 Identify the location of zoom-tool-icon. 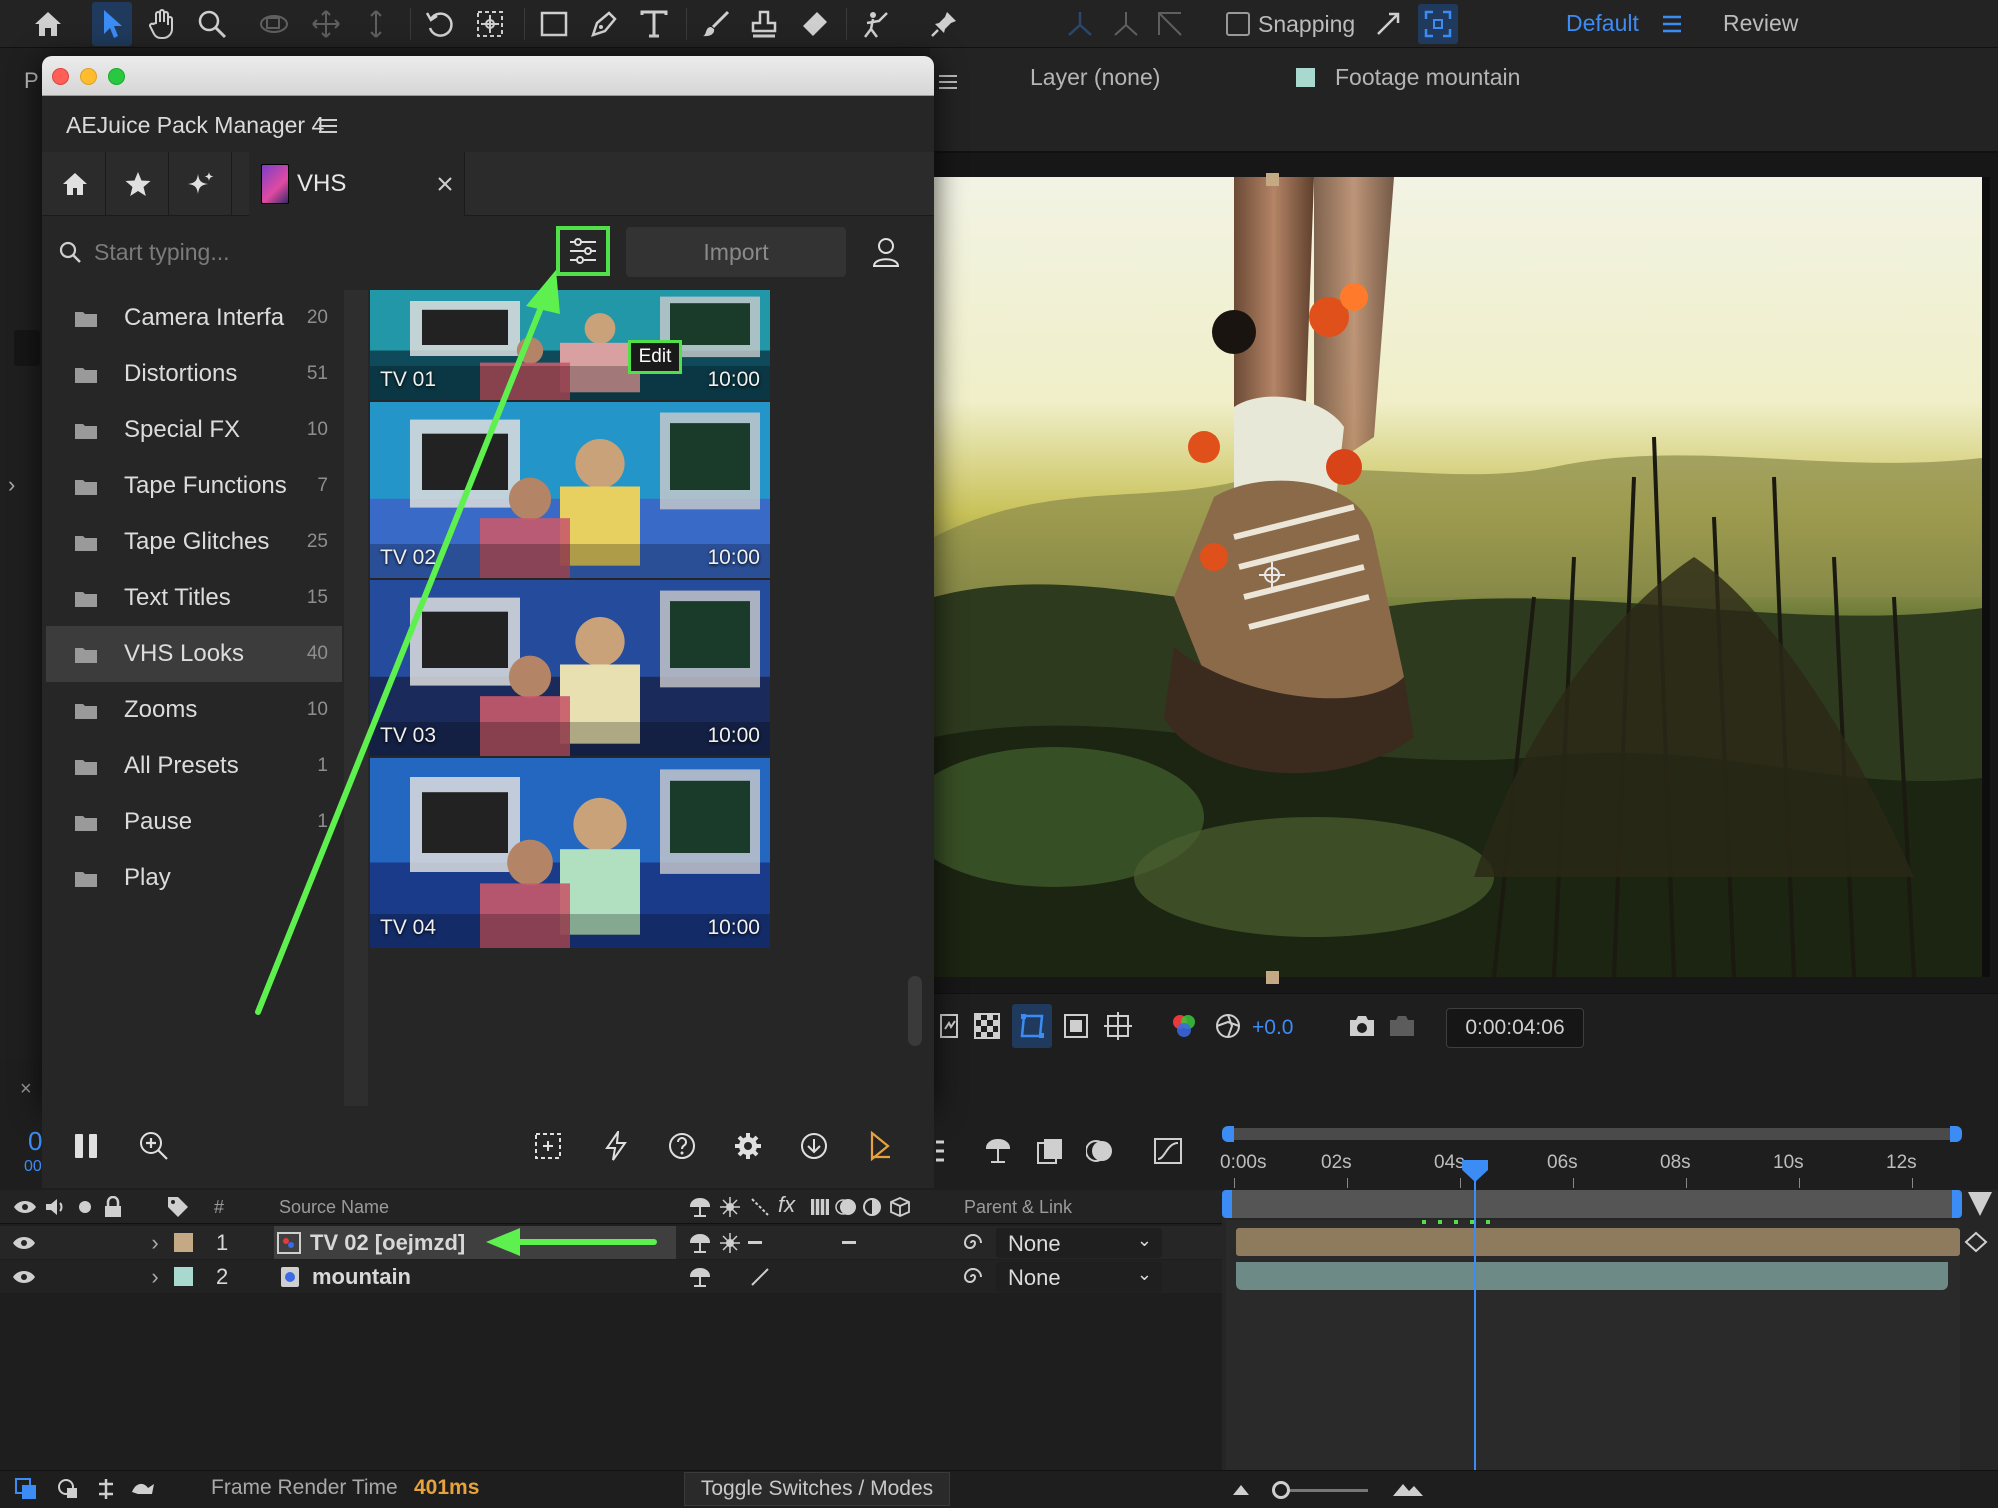
(212, 24).